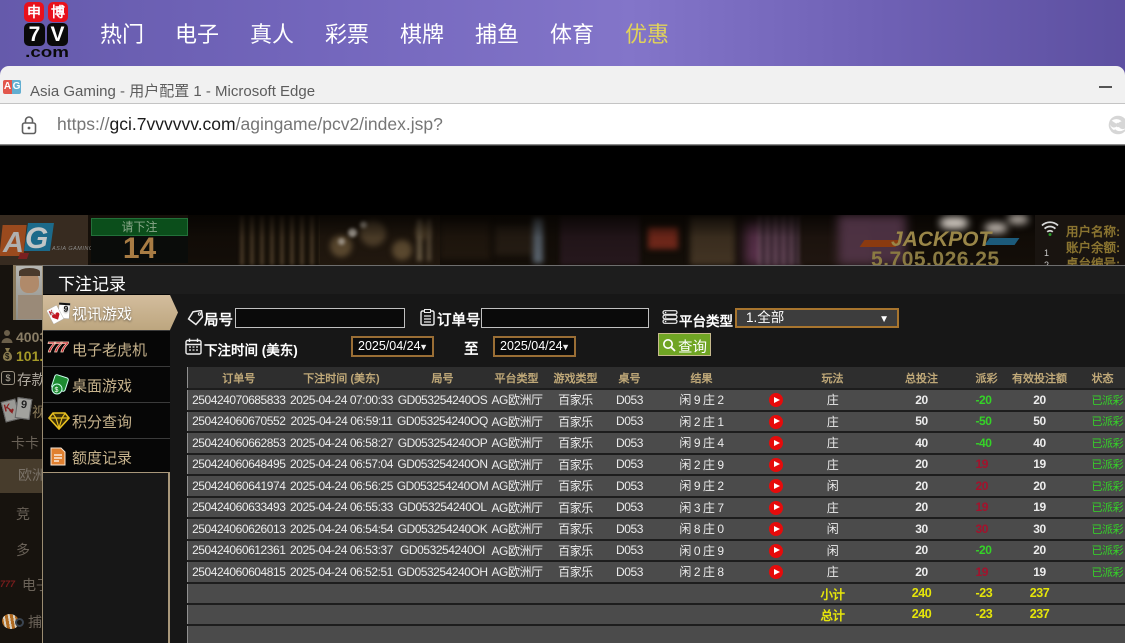 Image resolution: width=1125 pixels, height=643 pixels. Describe the element at coordinates (66, 308) in the screenshot. I see `svg-text: 9` at that location.